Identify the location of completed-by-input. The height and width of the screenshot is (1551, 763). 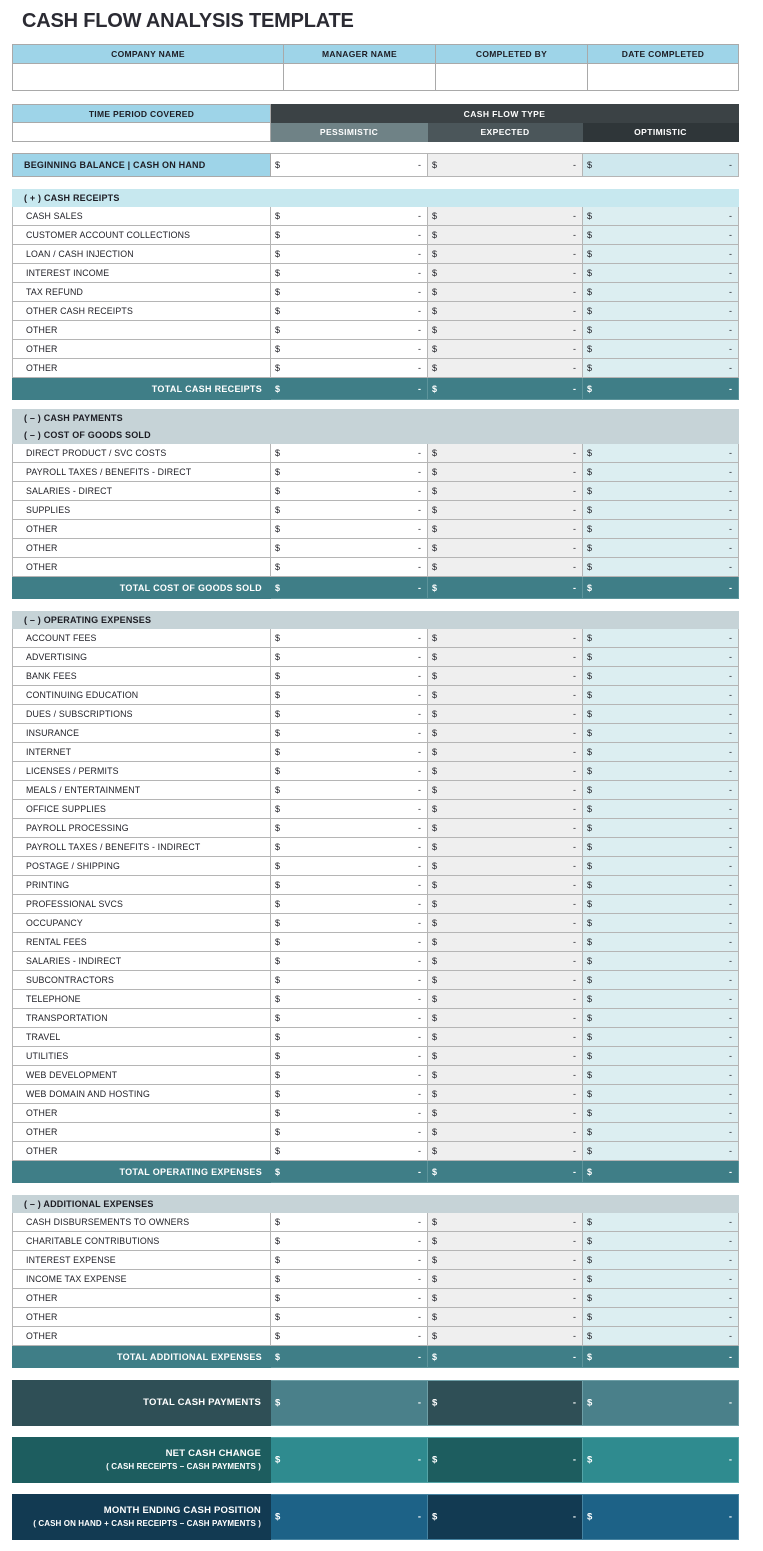
(511, 77).